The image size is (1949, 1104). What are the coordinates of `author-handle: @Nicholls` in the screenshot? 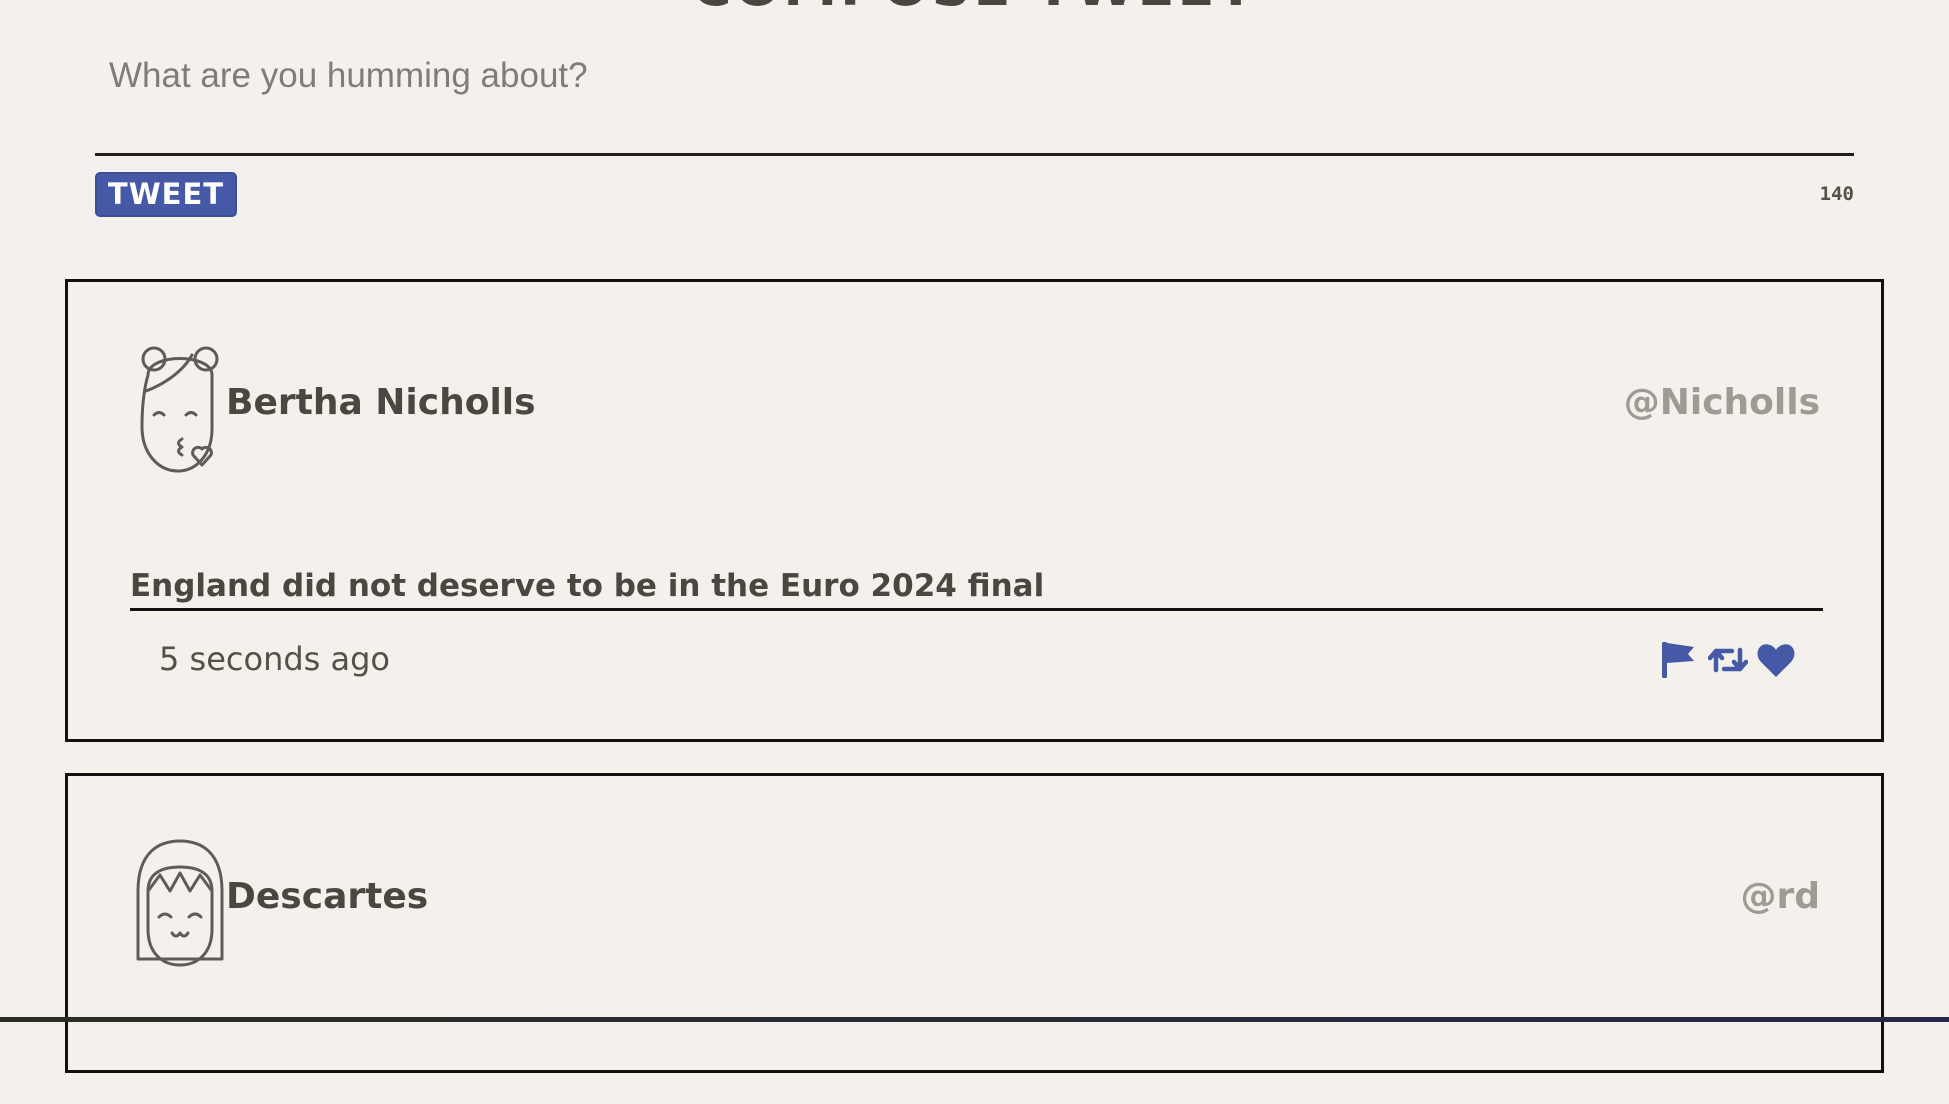 It's located at (1722, 402).